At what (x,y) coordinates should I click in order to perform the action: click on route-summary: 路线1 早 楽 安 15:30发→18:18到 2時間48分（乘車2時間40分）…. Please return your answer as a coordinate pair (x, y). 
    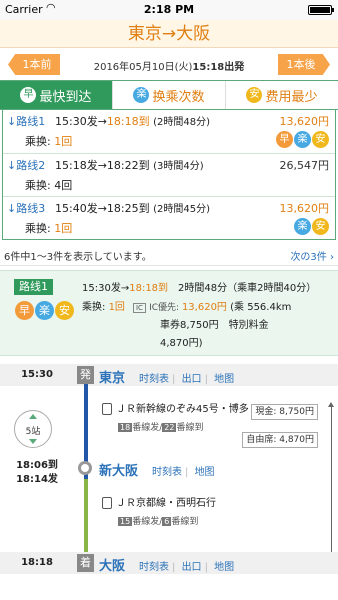
    Looking at the image, I should click on (169, 313).